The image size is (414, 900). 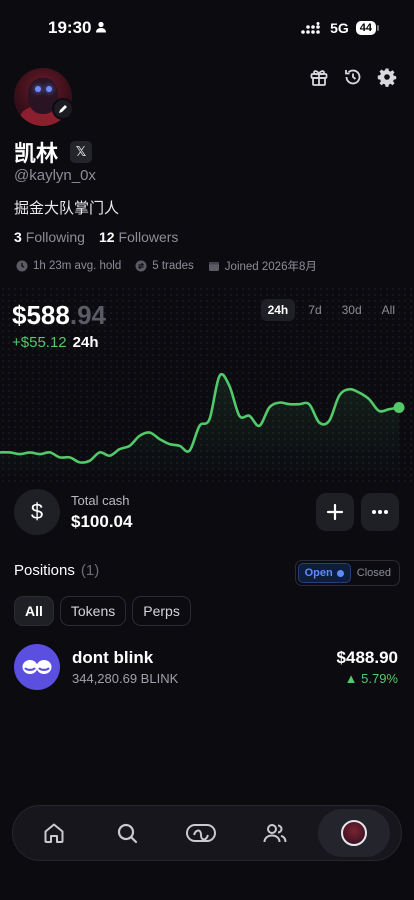 I want to click on trade-count: 5 trades, so click(x=164, y=266).